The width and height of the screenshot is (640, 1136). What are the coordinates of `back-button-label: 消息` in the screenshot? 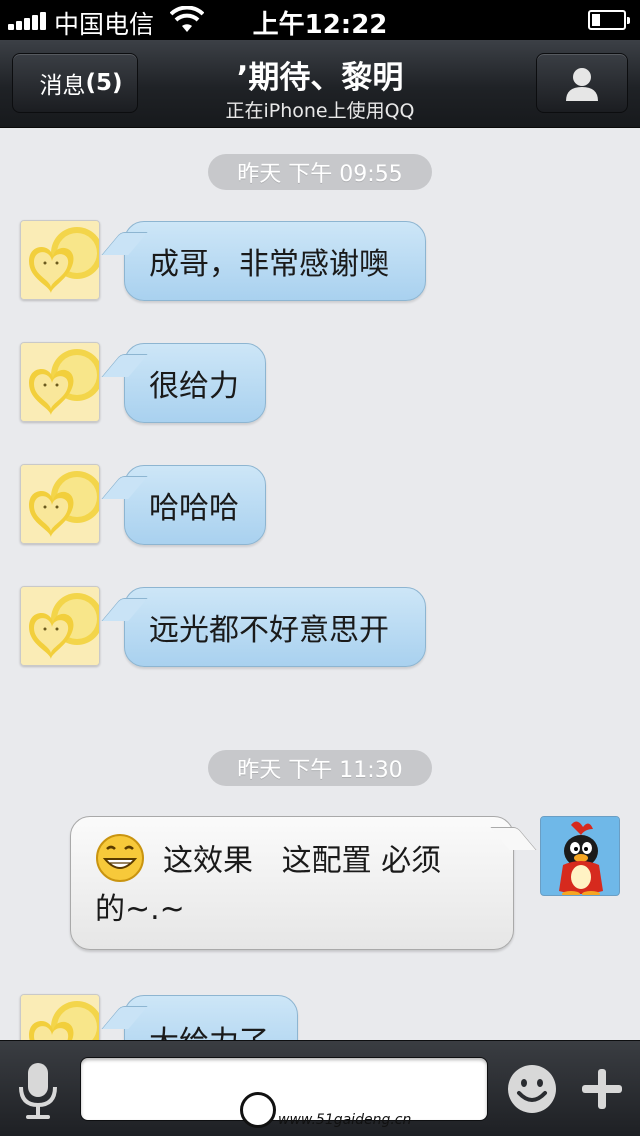 It's located at (62, 86).